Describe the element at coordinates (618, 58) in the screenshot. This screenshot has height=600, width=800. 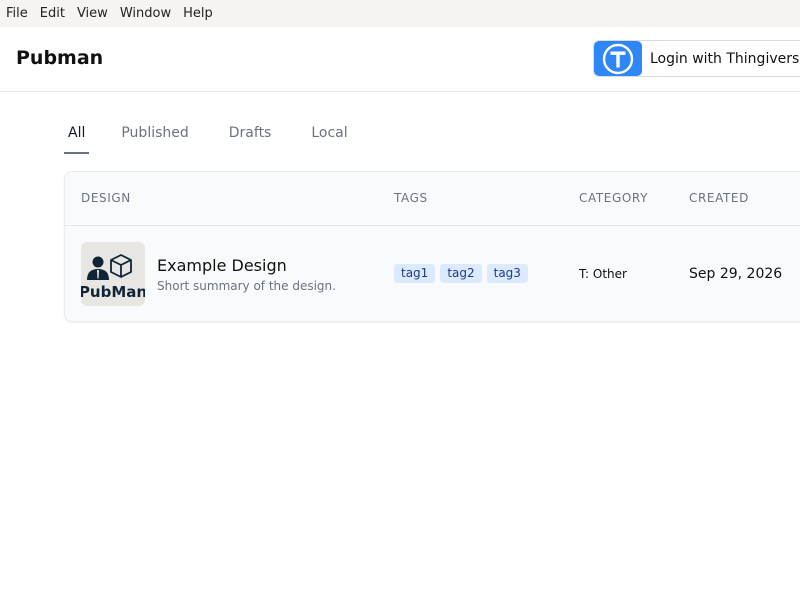
I see `thingiverse-logo-icon` at that location.